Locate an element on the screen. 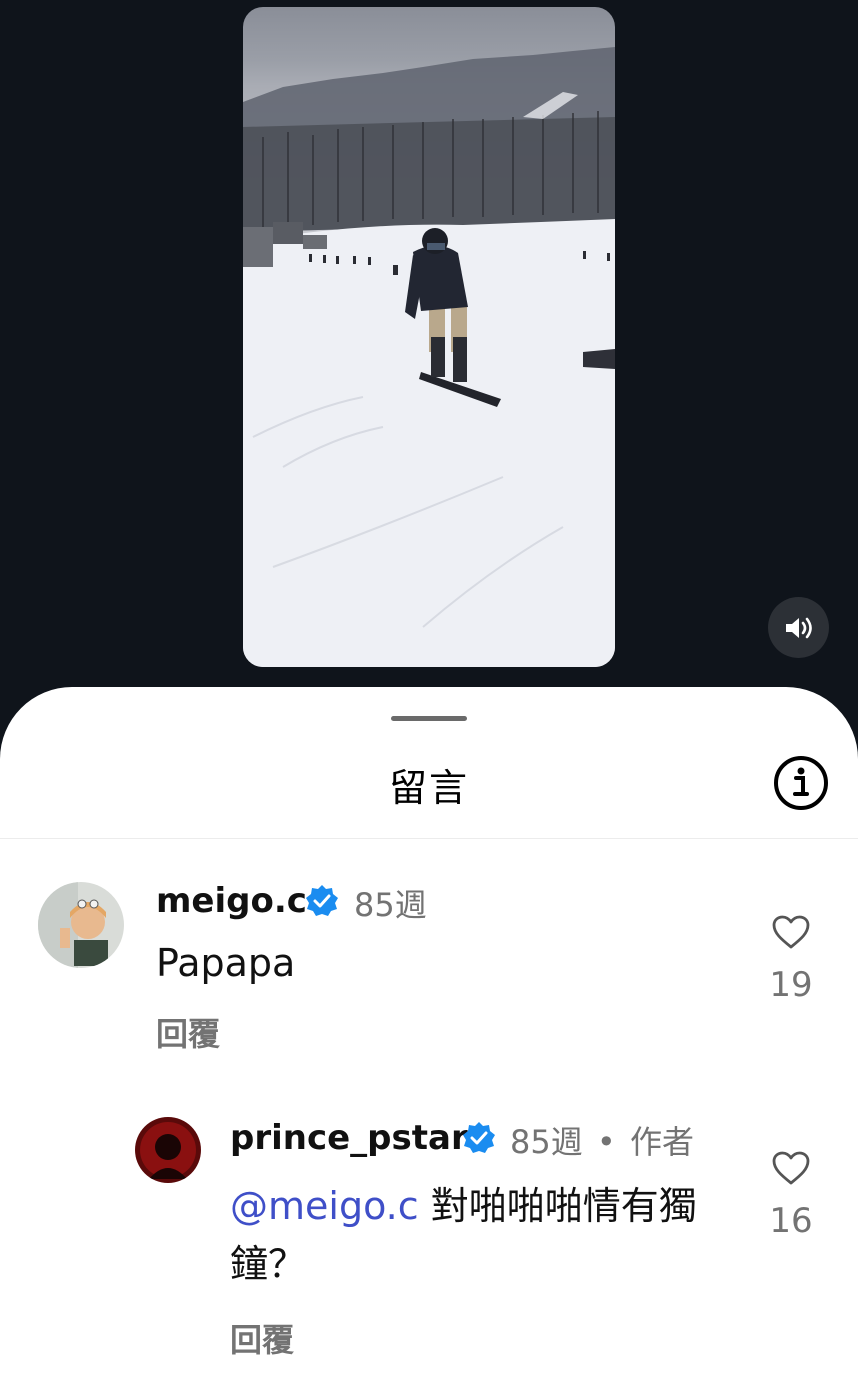 The height and width of the screenshot is (1388, 858). comment-text: @meigo.c 對啪啪啪情有獨鐘？ is located at coordinates (465, 1235).